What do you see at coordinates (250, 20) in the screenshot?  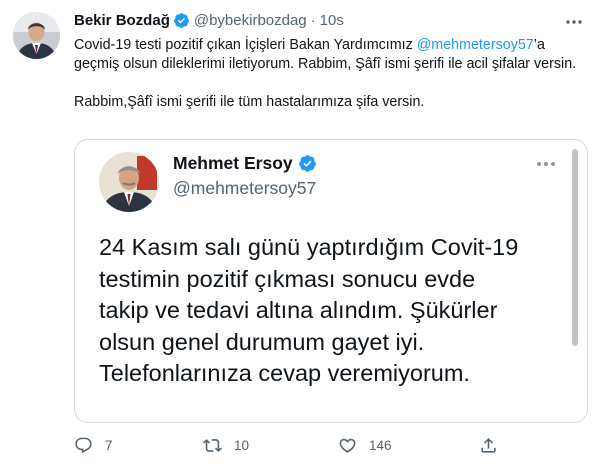 I see `author-handle: @bybekirbozdag` at bounding box center [250, 20].